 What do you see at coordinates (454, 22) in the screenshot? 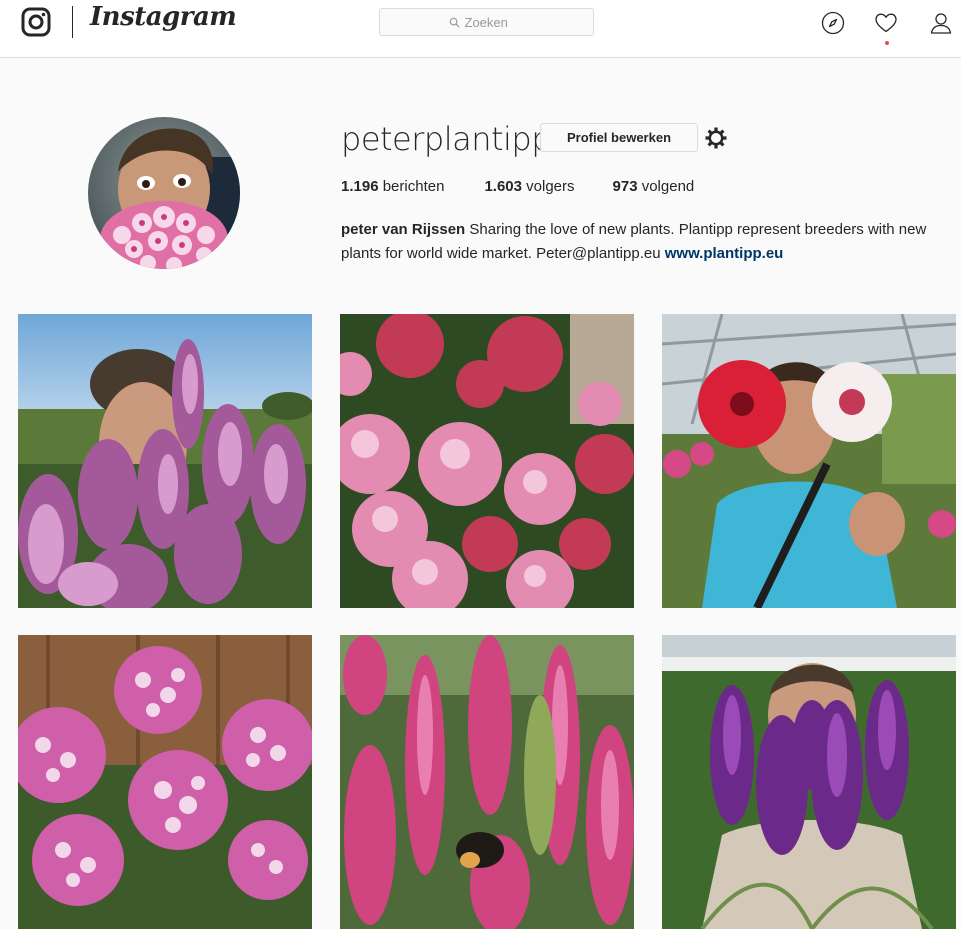
I see `search-icon` at bounding box center [454, 22].